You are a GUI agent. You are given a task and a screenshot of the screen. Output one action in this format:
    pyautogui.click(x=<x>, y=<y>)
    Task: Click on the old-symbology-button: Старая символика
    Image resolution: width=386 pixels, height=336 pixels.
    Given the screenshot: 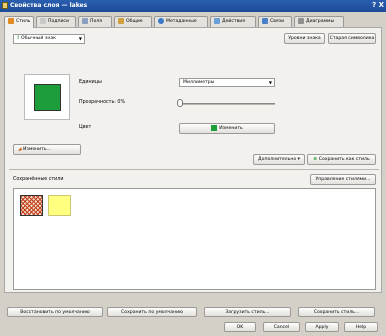 What is the action you would take?
    pyautogui.click(x=352, y=38)
    